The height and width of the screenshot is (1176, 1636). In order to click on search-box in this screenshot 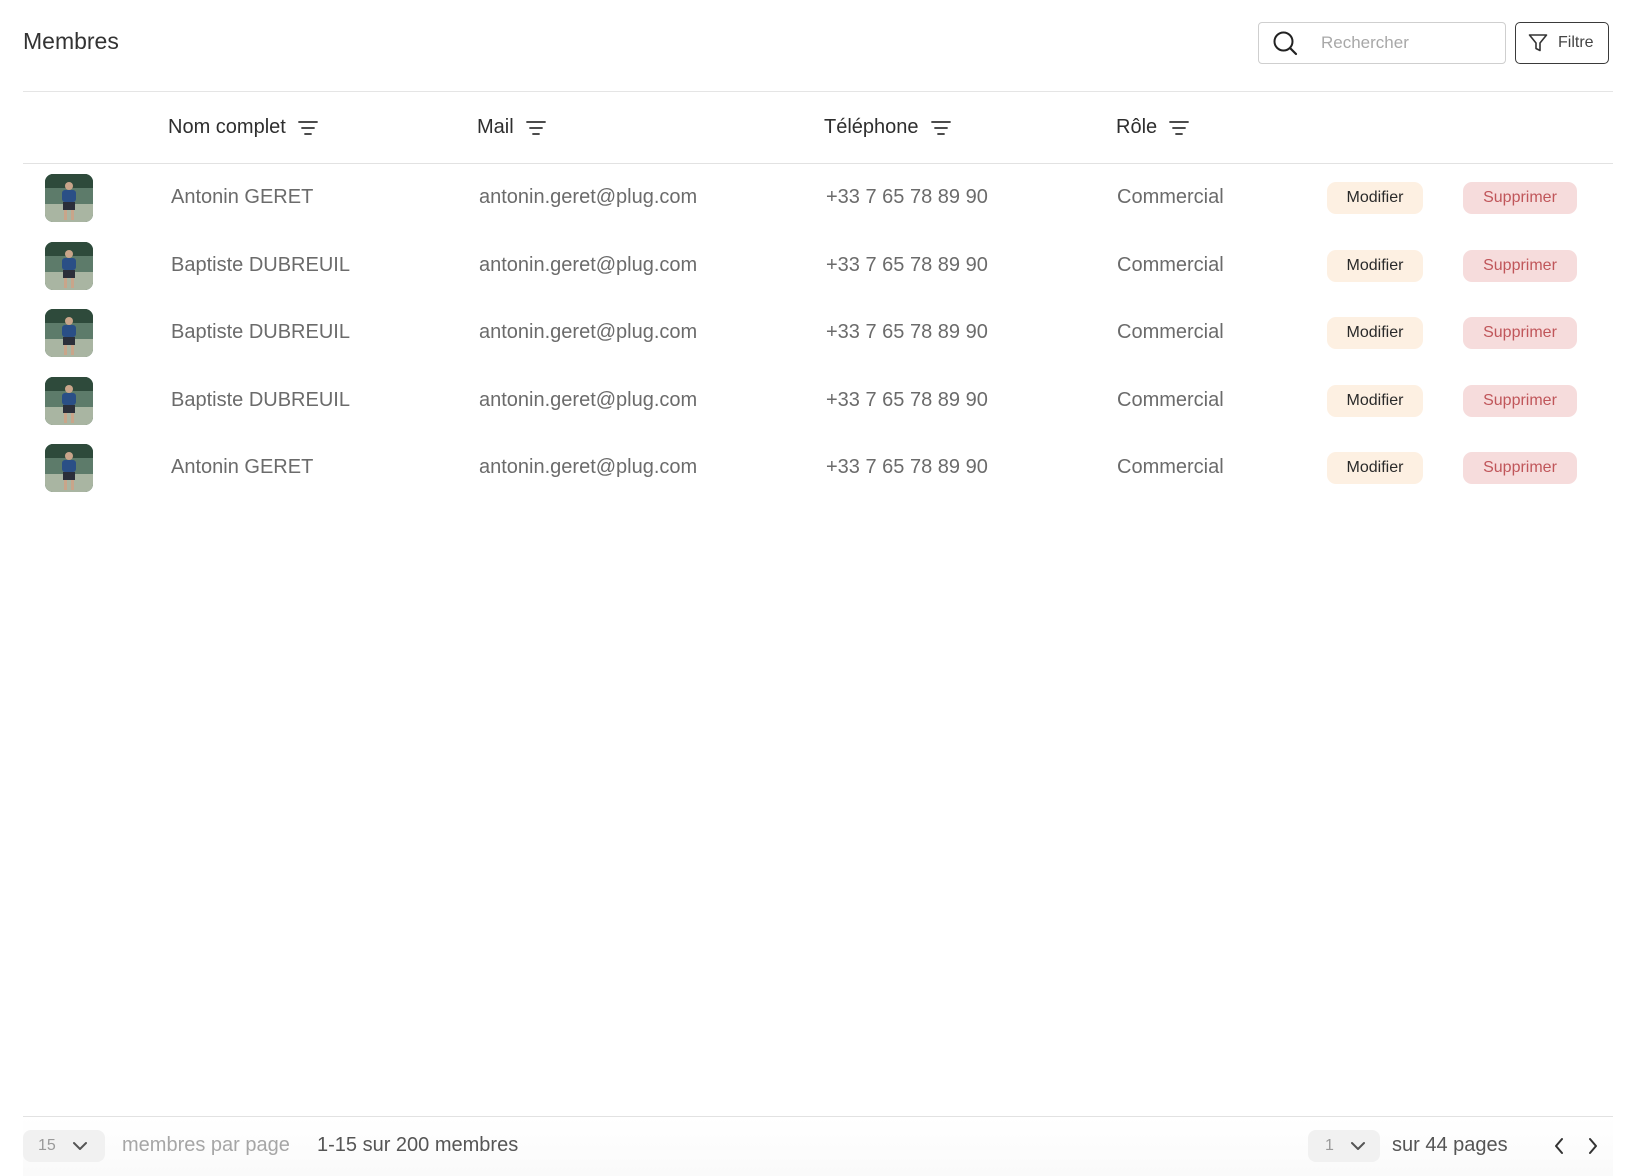, I will do `click(1382, 43)`.